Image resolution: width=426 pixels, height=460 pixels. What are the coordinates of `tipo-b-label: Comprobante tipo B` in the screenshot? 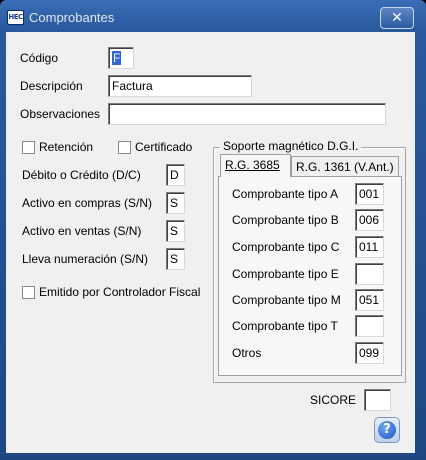 It's located at (285, 220).